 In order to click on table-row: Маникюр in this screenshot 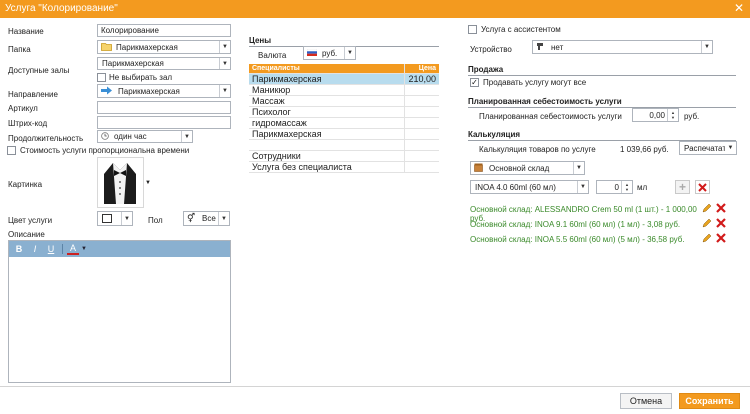, I will do `click(344, 90)`.